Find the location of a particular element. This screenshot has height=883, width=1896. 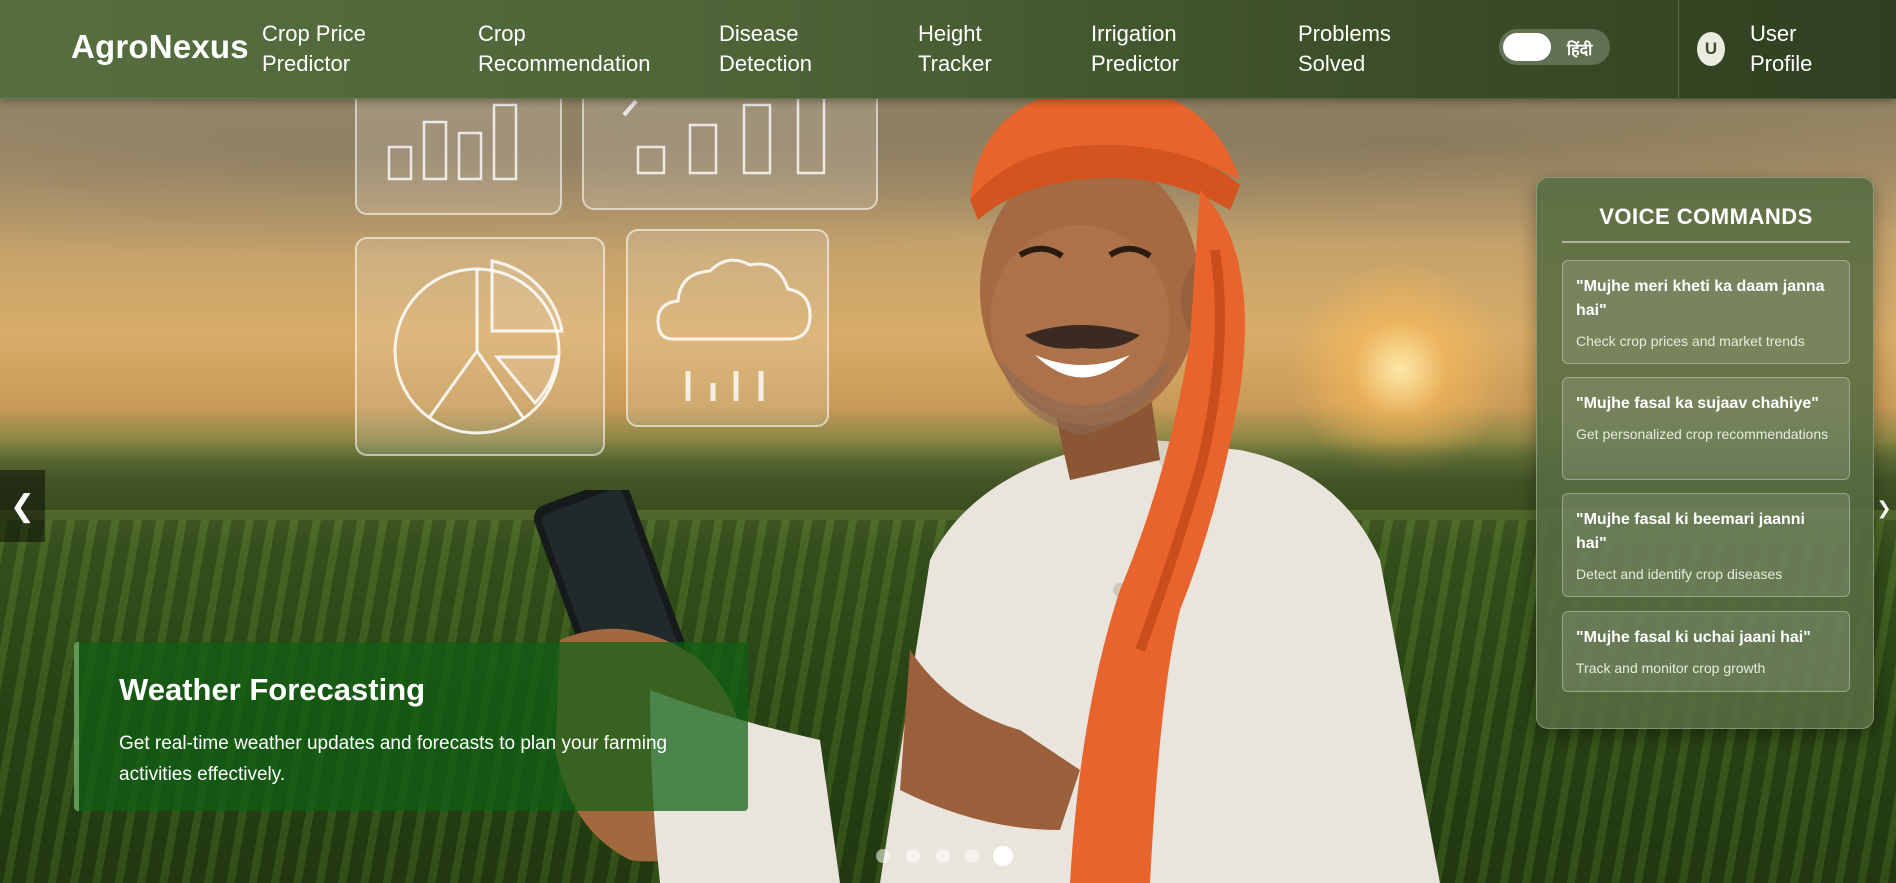

bar-chart-icon is located at coordinates (458, 150).